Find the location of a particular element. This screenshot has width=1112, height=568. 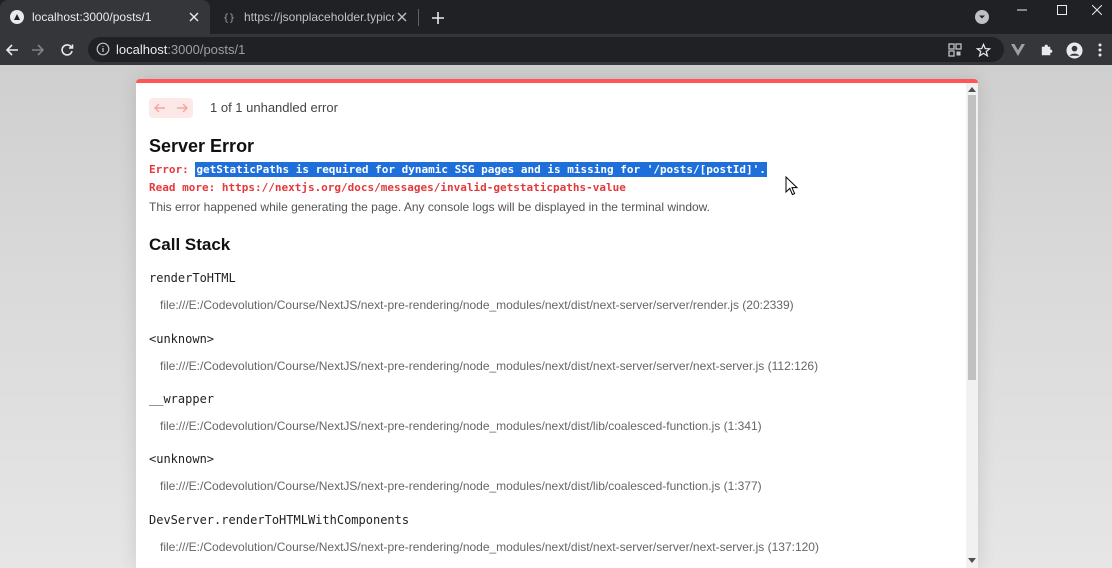

minimize-button is located at coordinates (1022, 10).